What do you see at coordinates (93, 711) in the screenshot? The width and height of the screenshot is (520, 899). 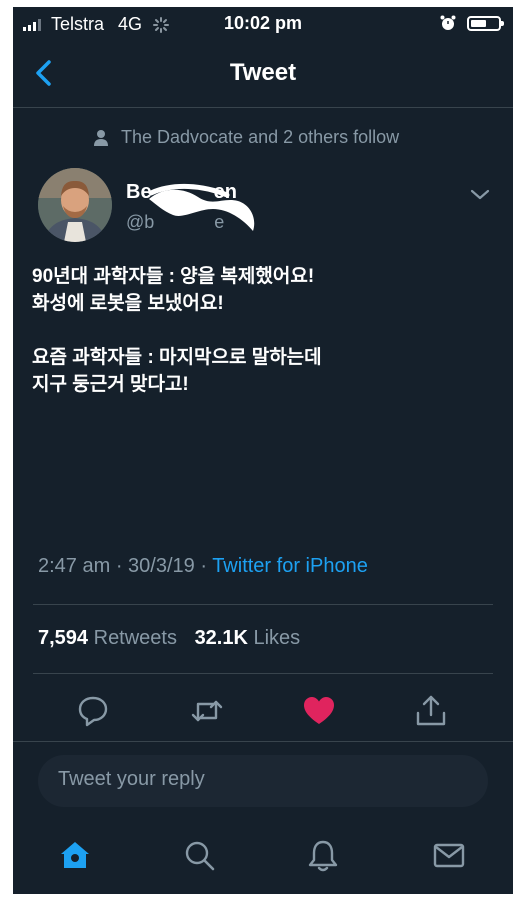 I see `reply-icon` at bounding box center [93, 711].